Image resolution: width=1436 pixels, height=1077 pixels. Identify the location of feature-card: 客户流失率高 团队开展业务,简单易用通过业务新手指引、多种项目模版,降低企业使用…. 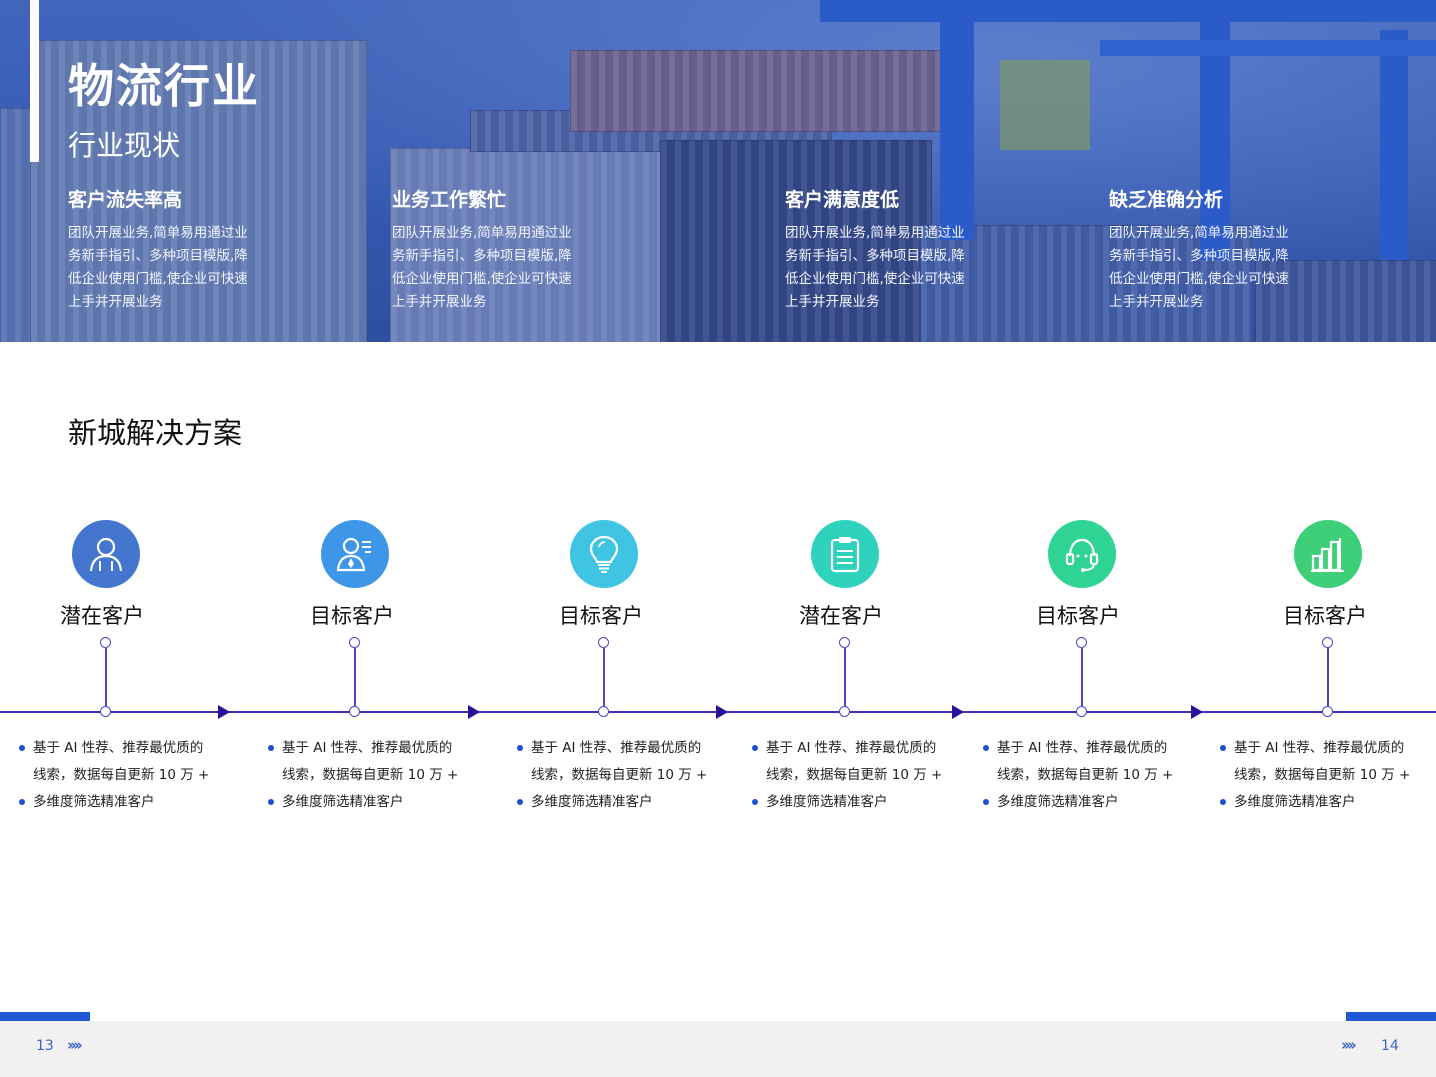
(168, 250).